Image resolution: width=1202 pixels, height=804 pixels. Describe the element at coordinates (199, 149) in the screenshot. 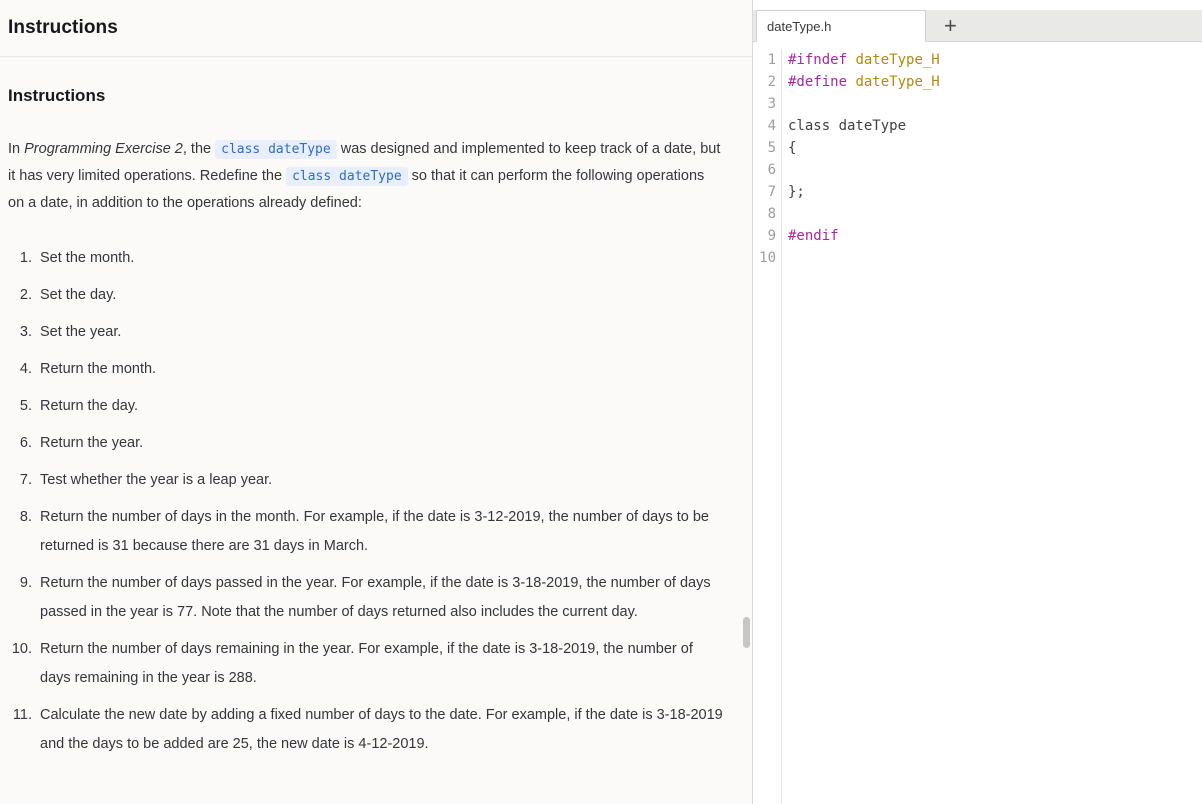

I see `intro-text-segment: , the` at that location.